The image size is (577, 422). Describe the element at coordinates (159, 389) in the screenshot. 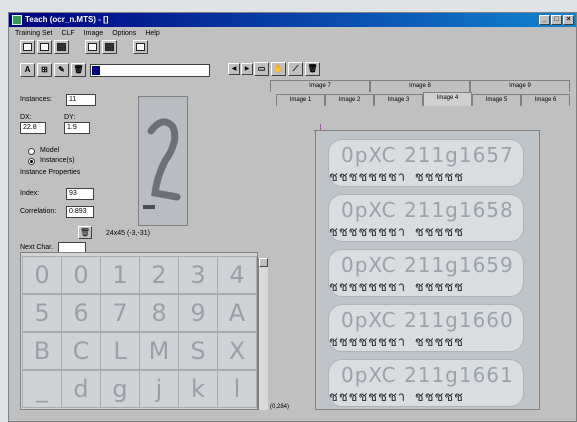

I see `grid-cell: j` at that location.